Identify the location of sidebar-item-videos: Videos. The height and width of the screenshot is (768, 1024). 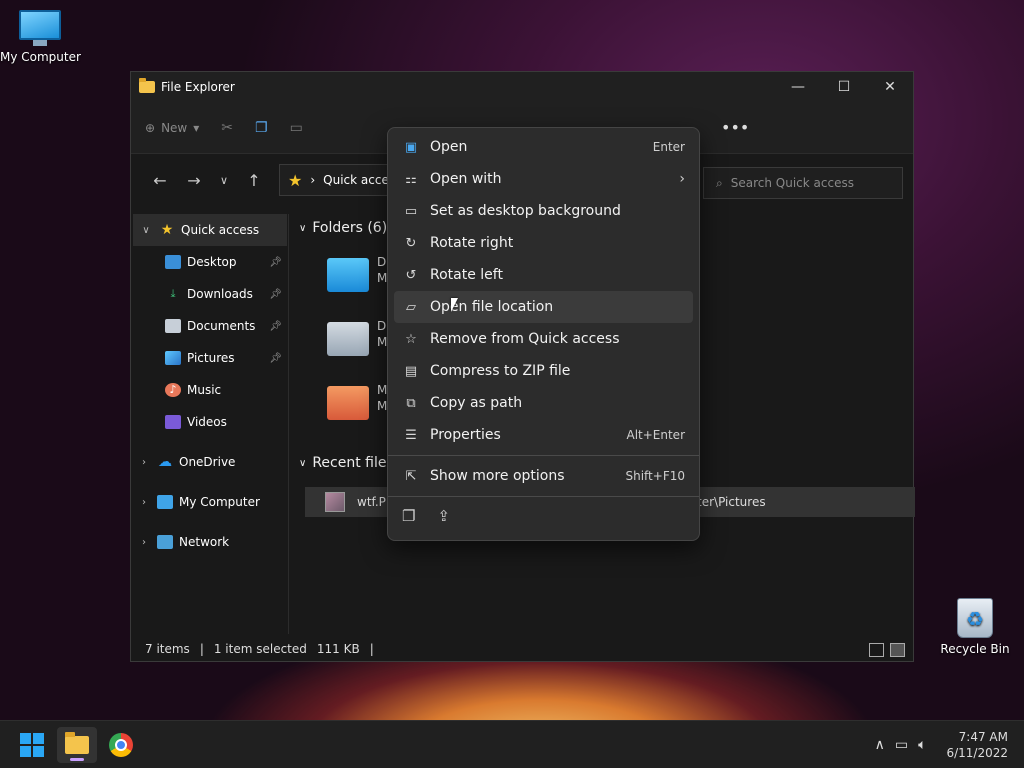
(209, 422).